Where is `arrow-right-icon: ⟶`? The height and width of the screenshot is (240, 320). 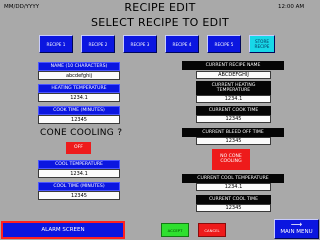 arrow-right-icon: ⟶ is located at coordinates (296, 224).